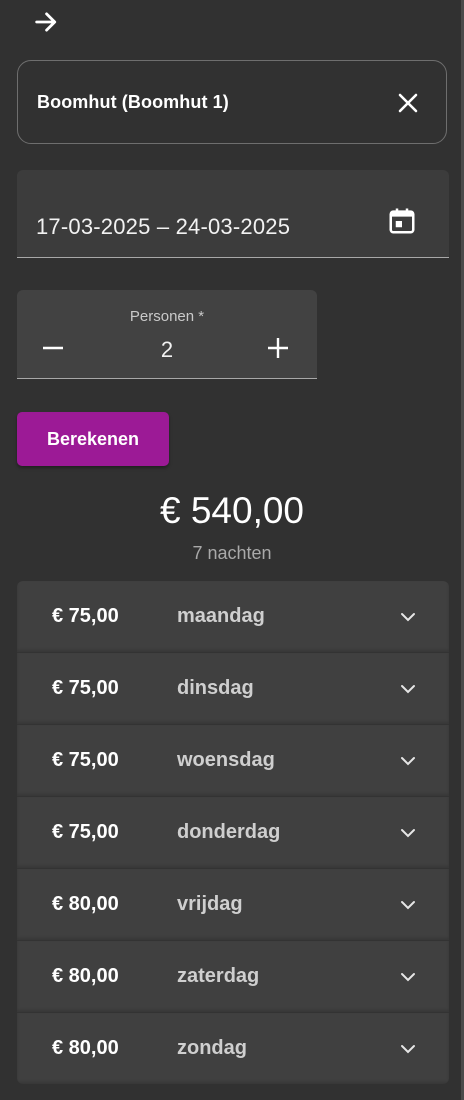  I want to click on remove-accommodation-button, so click(408, 103).